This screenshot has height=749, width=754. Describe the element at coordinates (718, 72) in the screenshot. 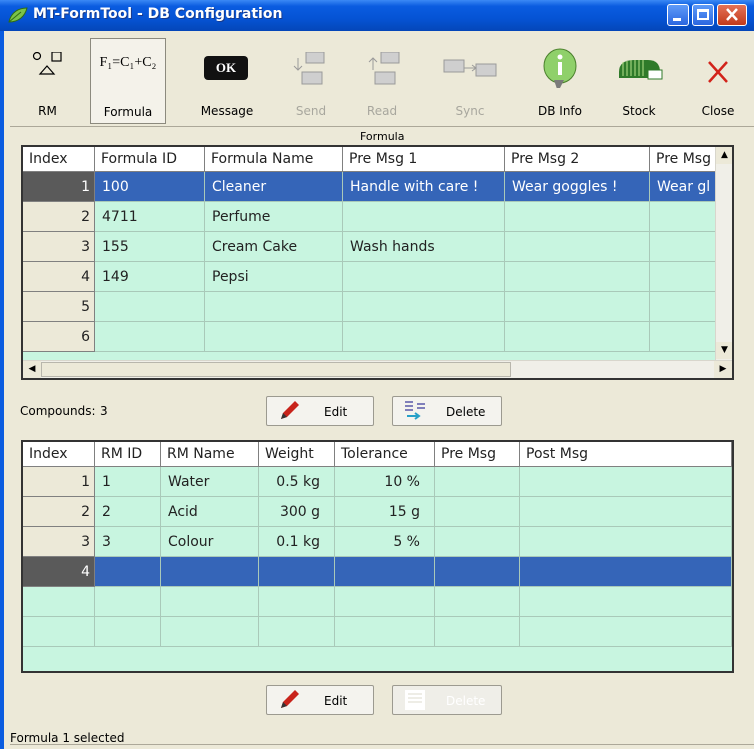

I see `close-x-icon` at that location.